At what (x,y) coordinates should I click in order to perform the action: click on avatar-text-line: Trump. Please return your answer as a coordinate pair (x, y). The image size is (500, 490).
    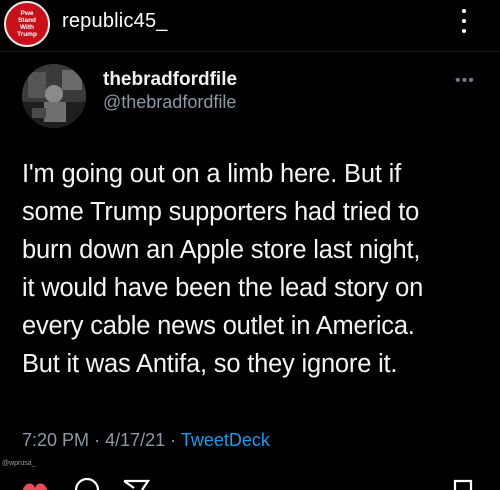
    Looking at the image, I should click on (27, 34).